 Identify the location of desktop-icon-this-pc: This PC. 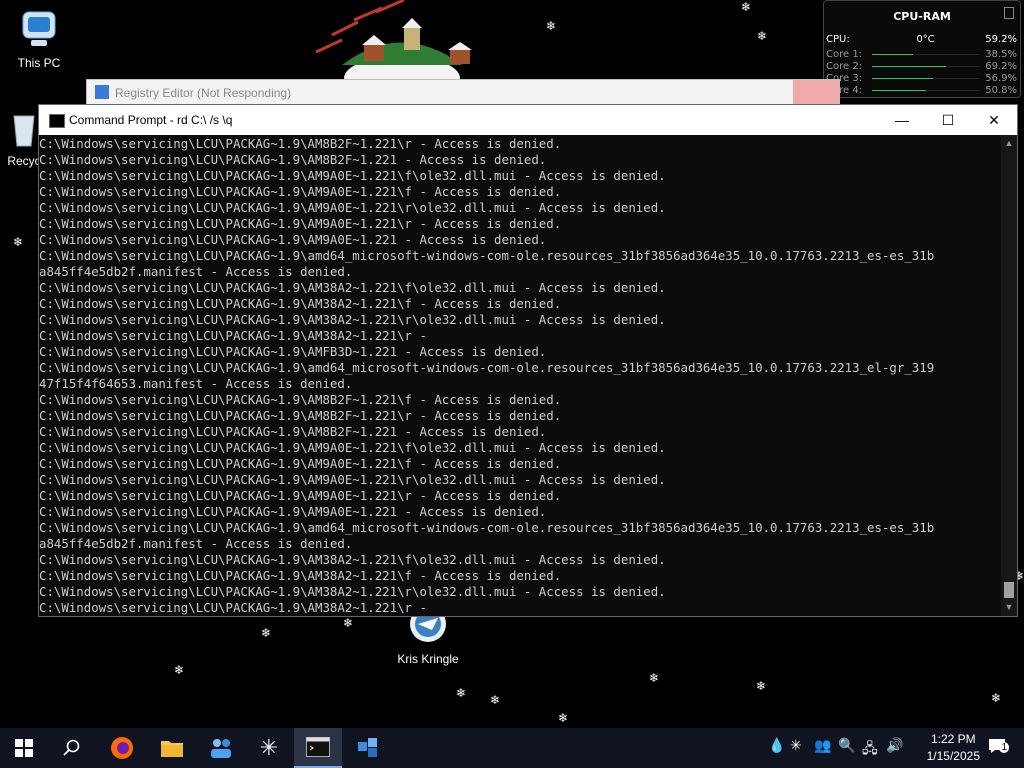
(39, 39).